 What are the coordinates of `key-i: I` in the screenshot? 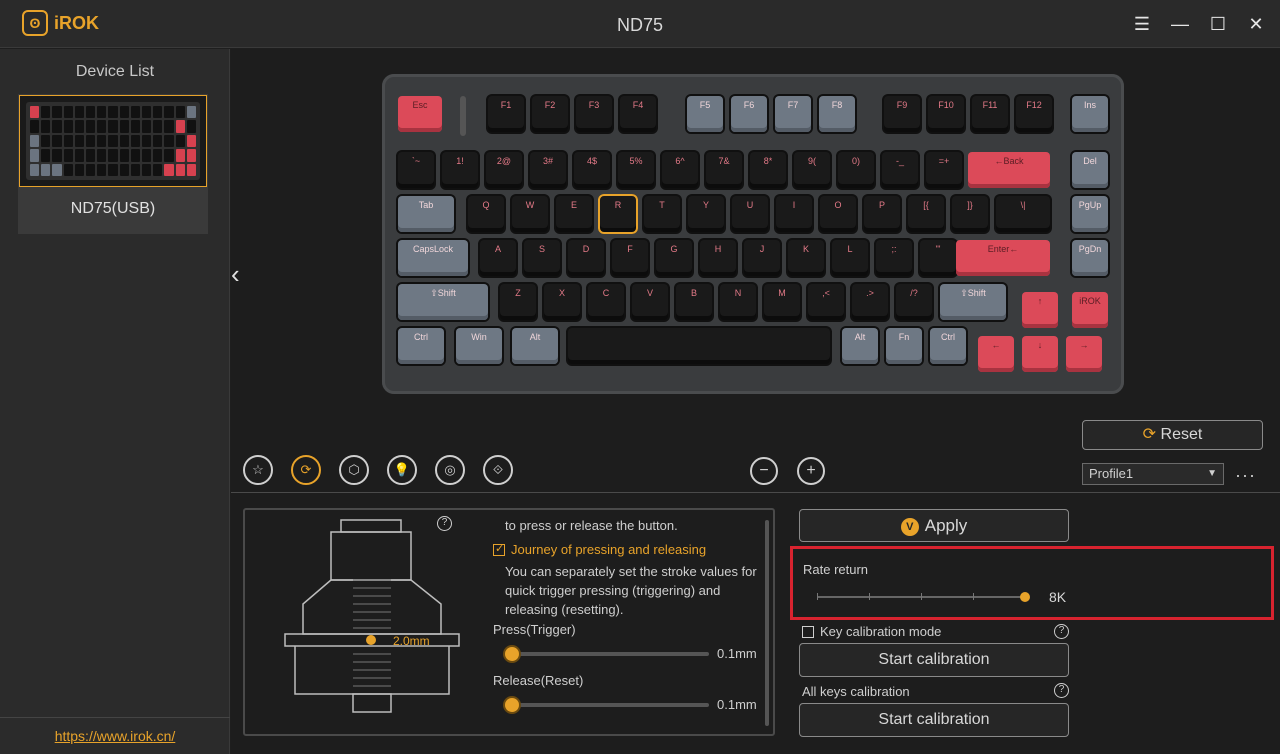 It's located at (794, 214).